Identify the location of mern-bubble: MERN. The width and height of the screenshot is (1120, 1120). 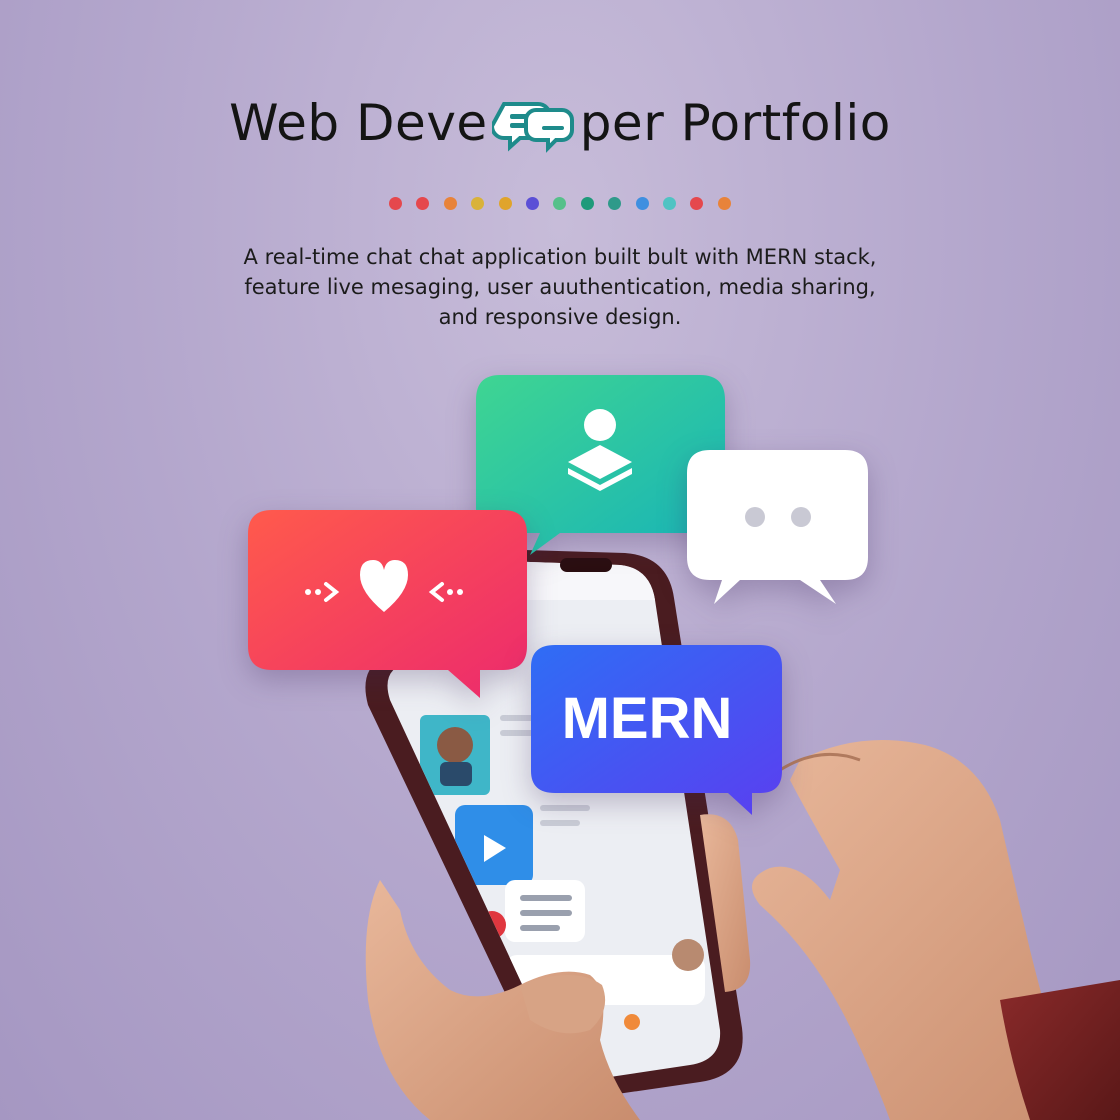
(656, 730).